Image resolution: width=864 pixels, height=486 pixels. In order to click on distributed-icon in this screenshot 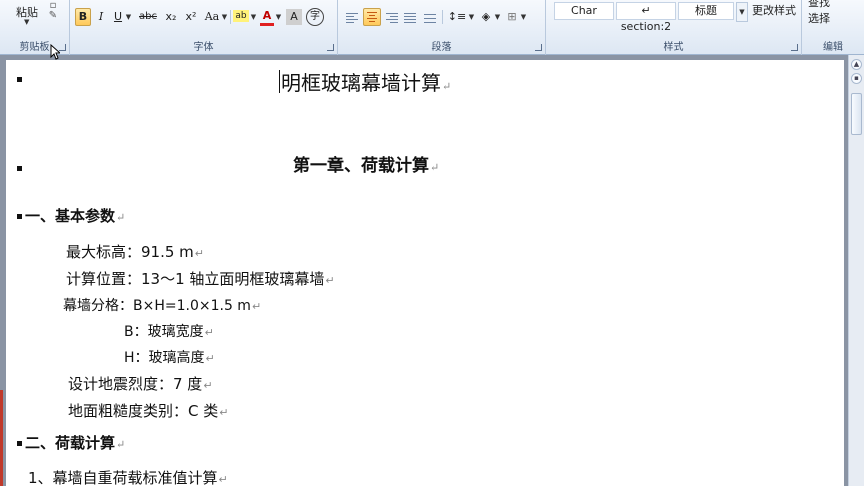, I will do `click(430, 17)`.